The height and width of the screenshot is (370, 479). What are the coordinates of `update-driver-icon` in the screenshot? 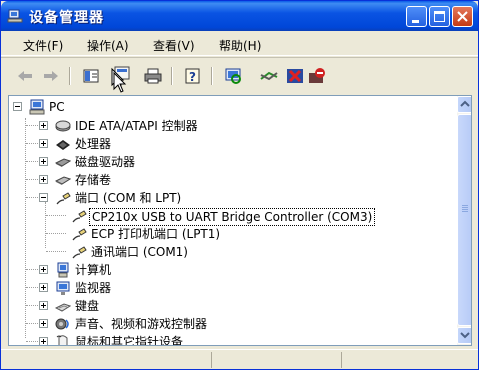 It's located at (269, 76).